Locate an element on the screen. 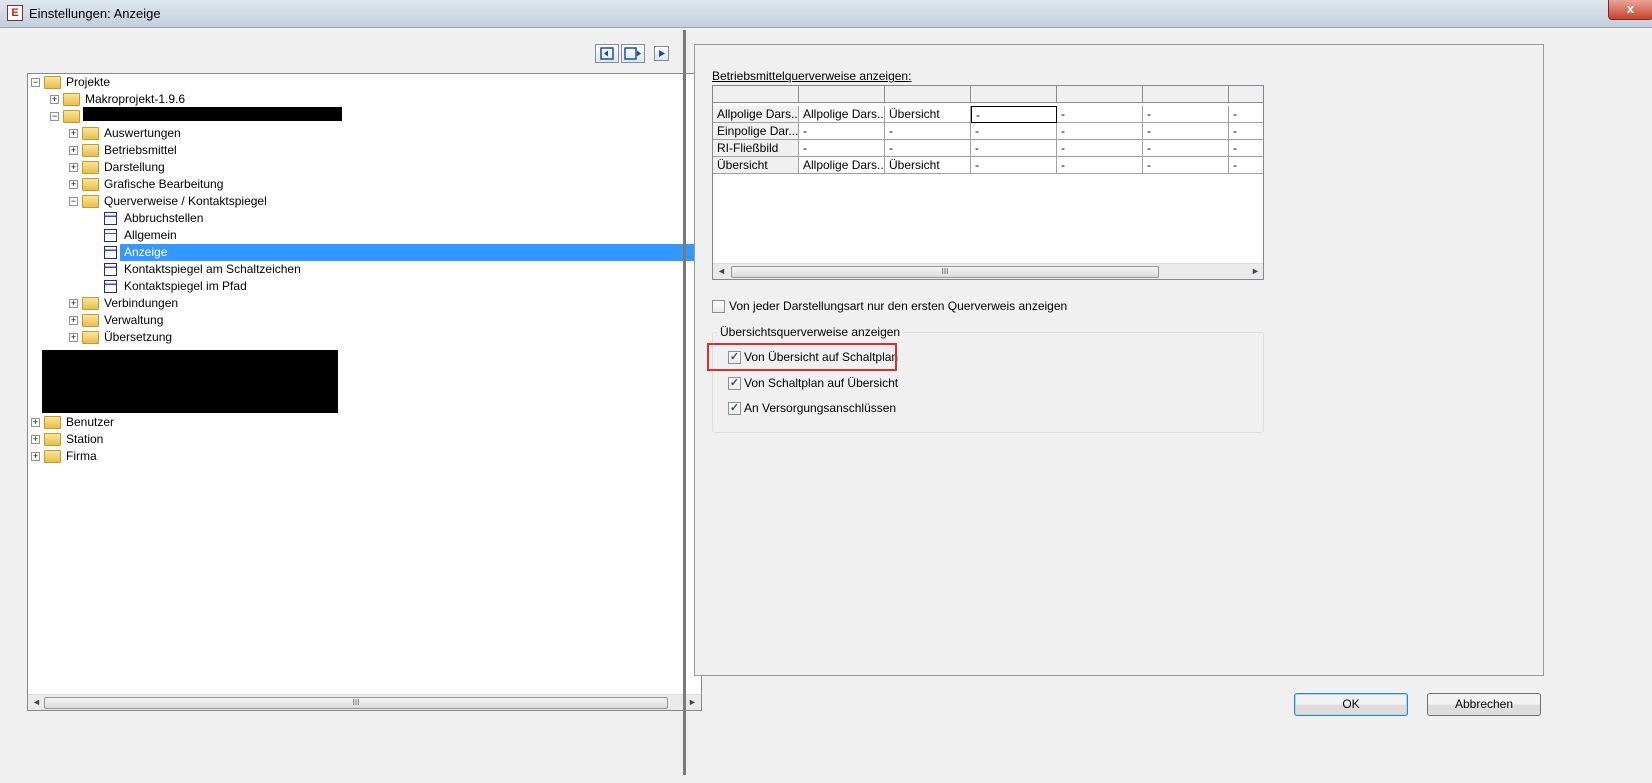  window-title: Einstellungen: Anzeige is located at coordinates (95, 13).